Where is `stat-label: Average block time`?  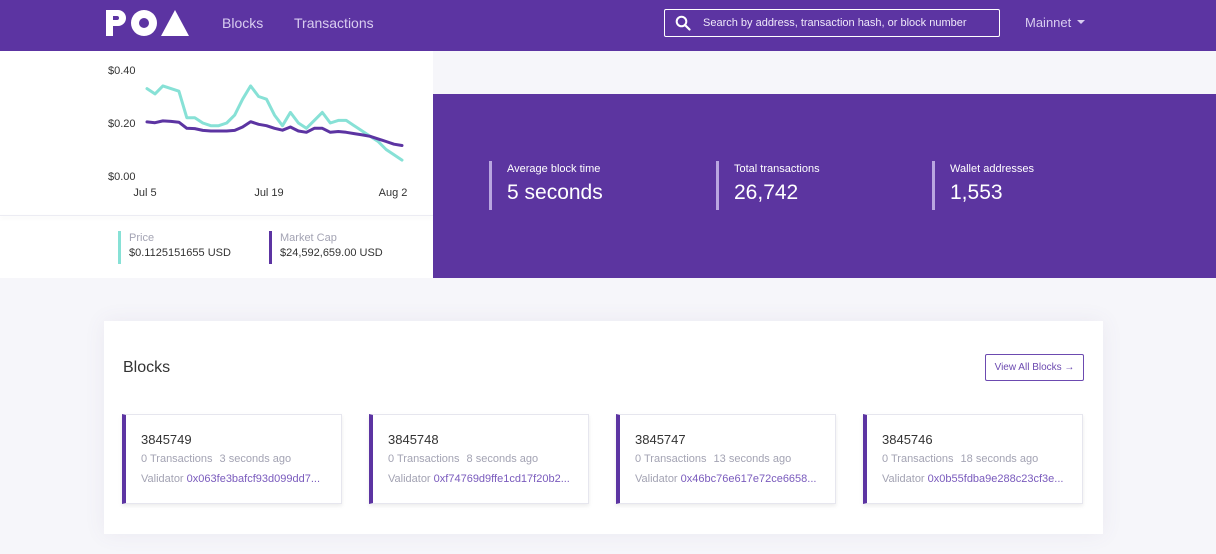 stat-label: Average block time is located at coordinates (554, 169).